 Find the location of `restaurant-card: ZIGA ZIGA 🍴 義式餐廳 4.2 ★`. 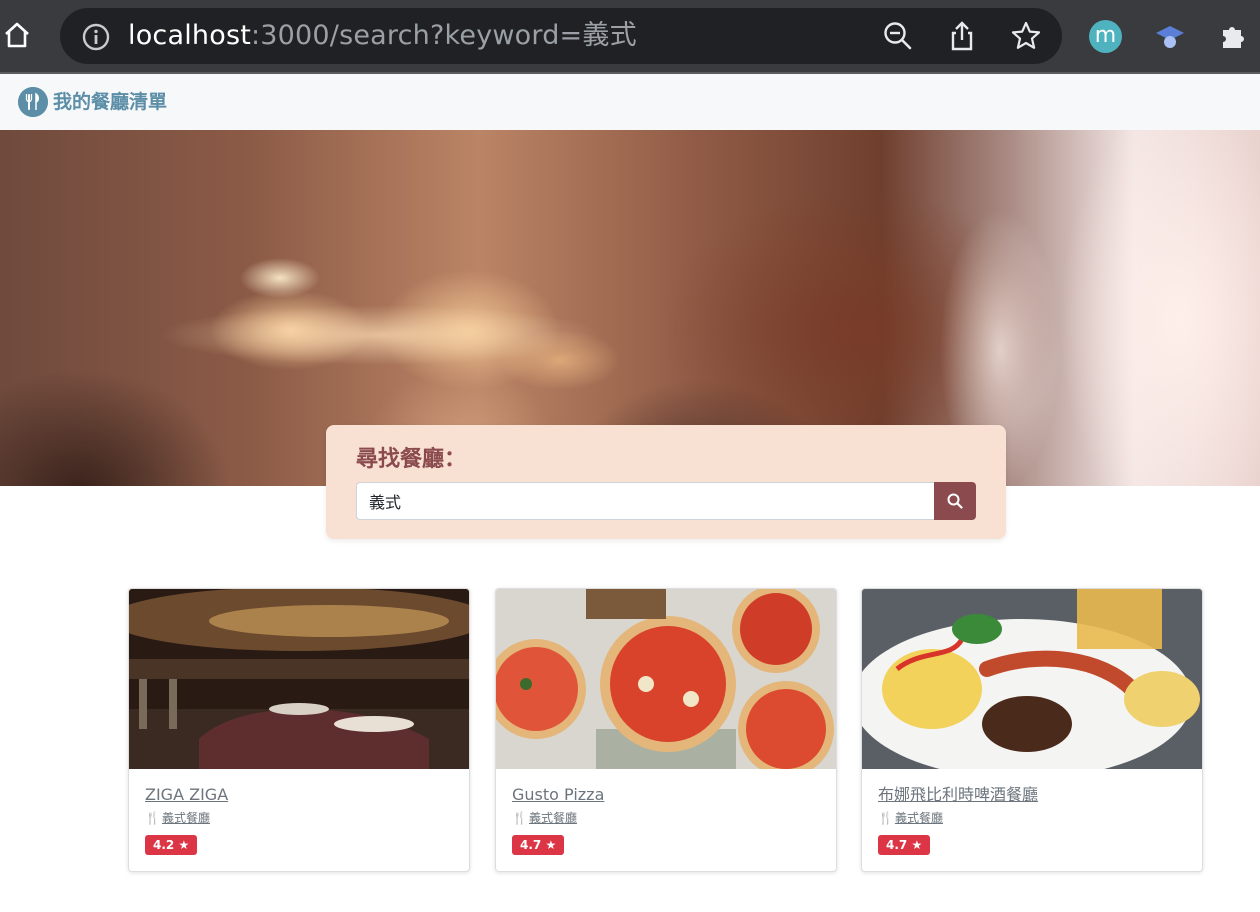

restaurant-card: ZIGA ZIGA 🍴 義式餐廳 4.2 ★ is located at coordinates (299, 730).